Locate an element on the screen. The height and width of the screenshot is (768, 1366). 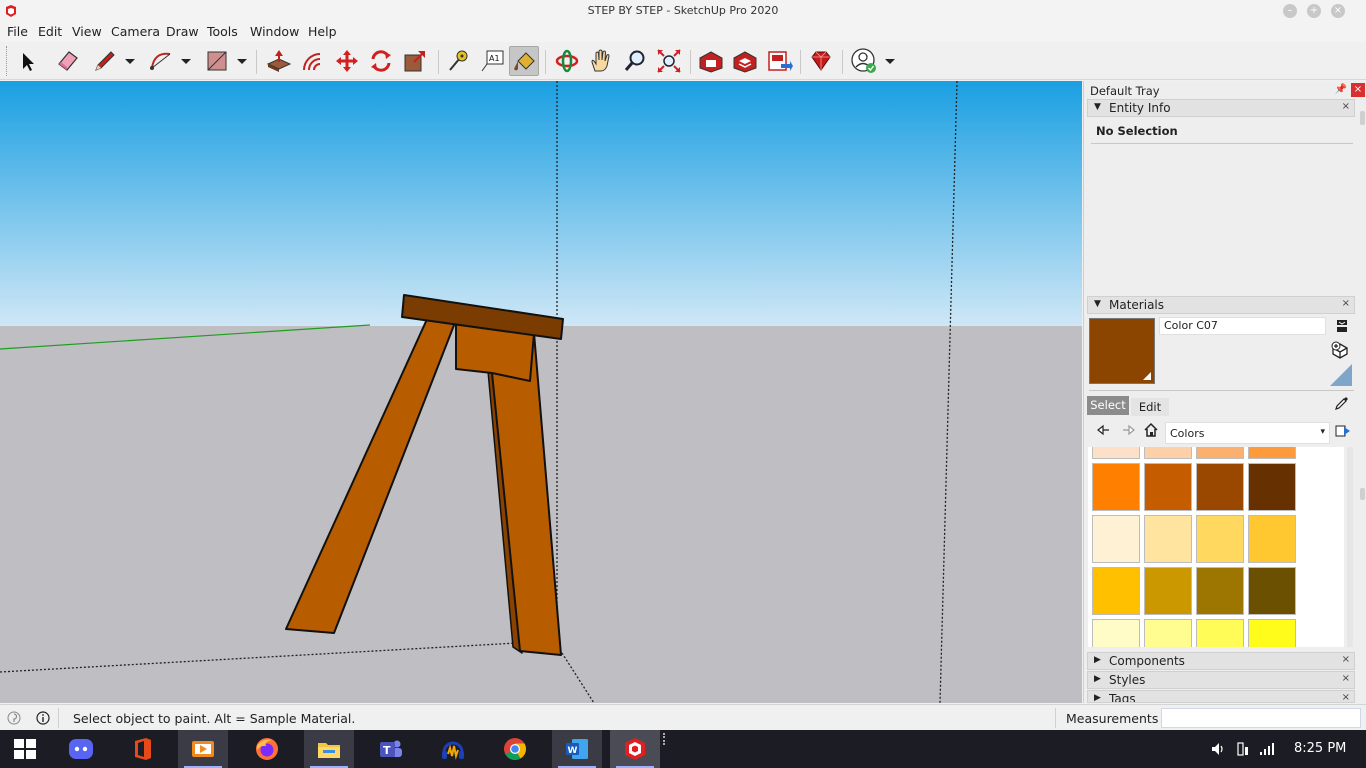
tray-scrollbar is located at coordinates (1362, 118).